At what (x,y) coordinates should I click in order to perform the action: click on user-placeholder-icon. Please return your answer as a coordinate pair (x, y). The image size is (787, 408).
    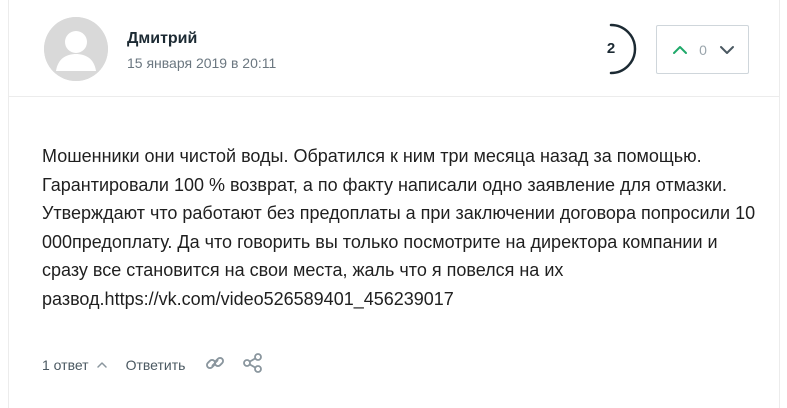
    Looking at the image, I should click on (76, 49).